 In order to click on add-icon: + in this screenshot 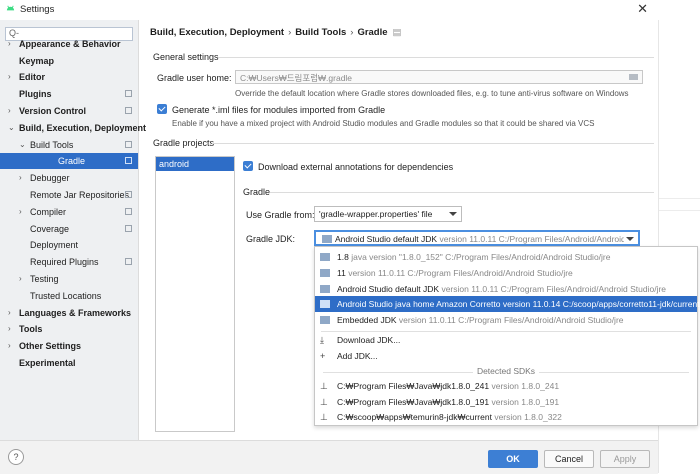, I will do `click(323, 356)`.